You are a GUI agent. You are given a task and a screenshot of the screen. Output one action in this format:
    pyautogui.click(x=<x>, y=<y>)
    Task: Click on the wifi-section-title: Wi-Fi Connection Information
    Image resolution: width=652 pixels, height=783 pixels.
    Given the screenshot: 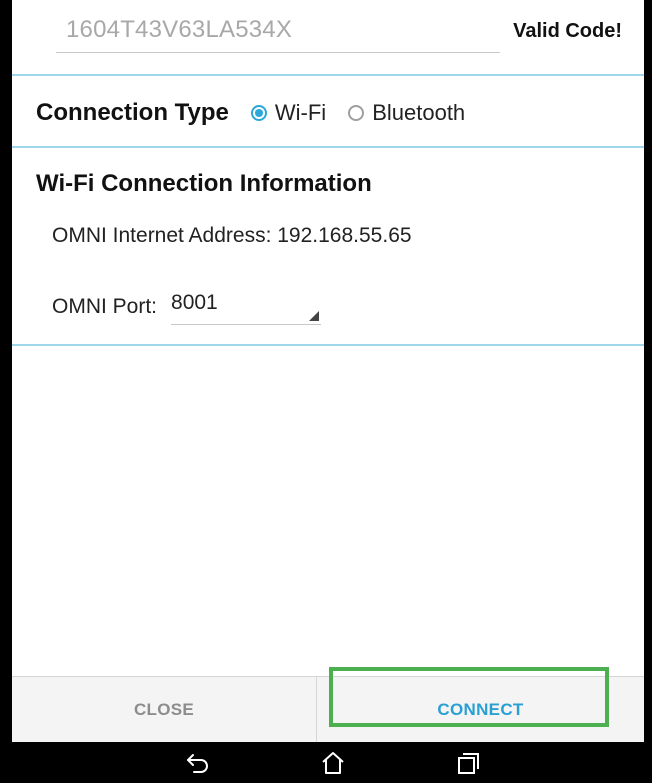 What is the action you would take?
    pyautogui.click(x=204, y=183)
    